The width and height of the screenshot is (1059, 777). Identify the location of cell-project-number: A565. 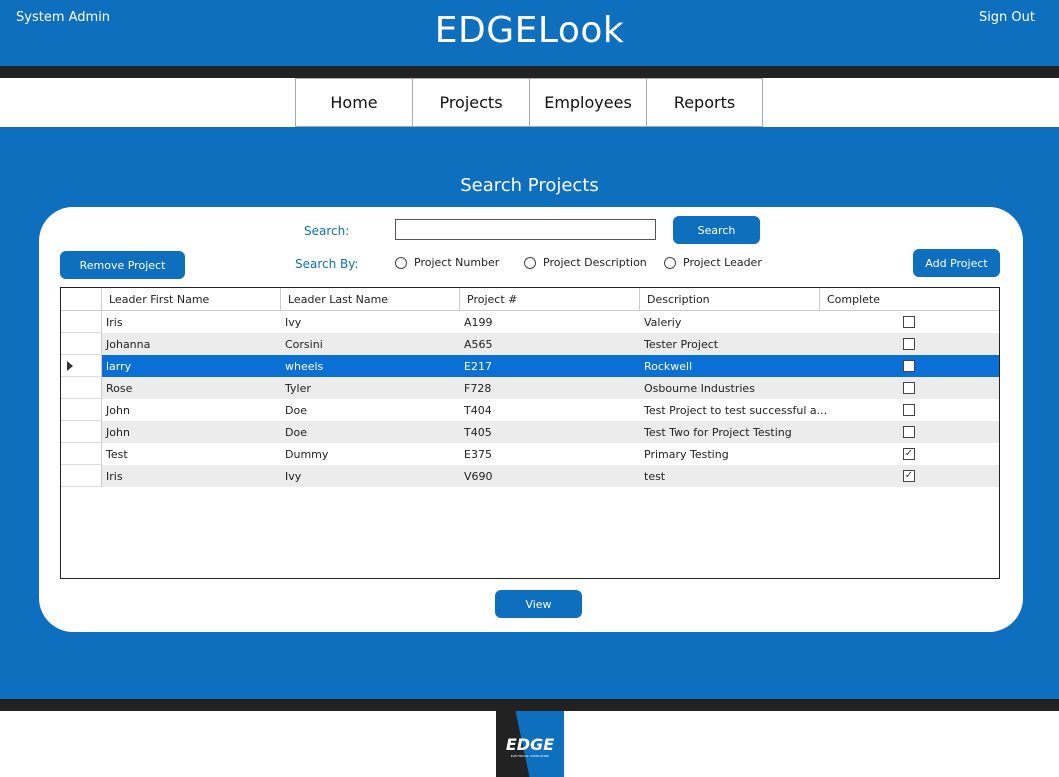
(478, 344).